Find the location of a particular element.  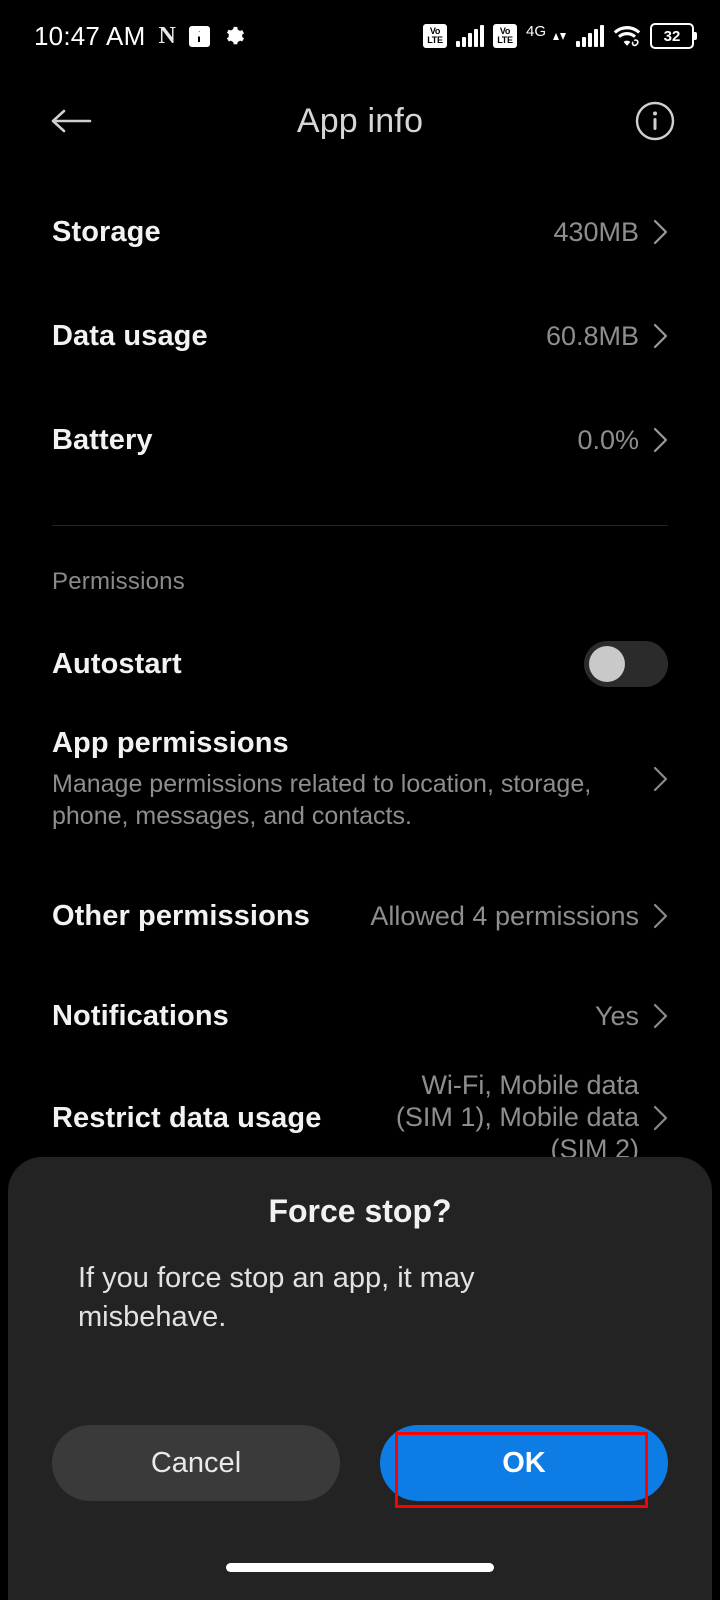

row-battery-title: Battery is located at coordinates (102, 439).